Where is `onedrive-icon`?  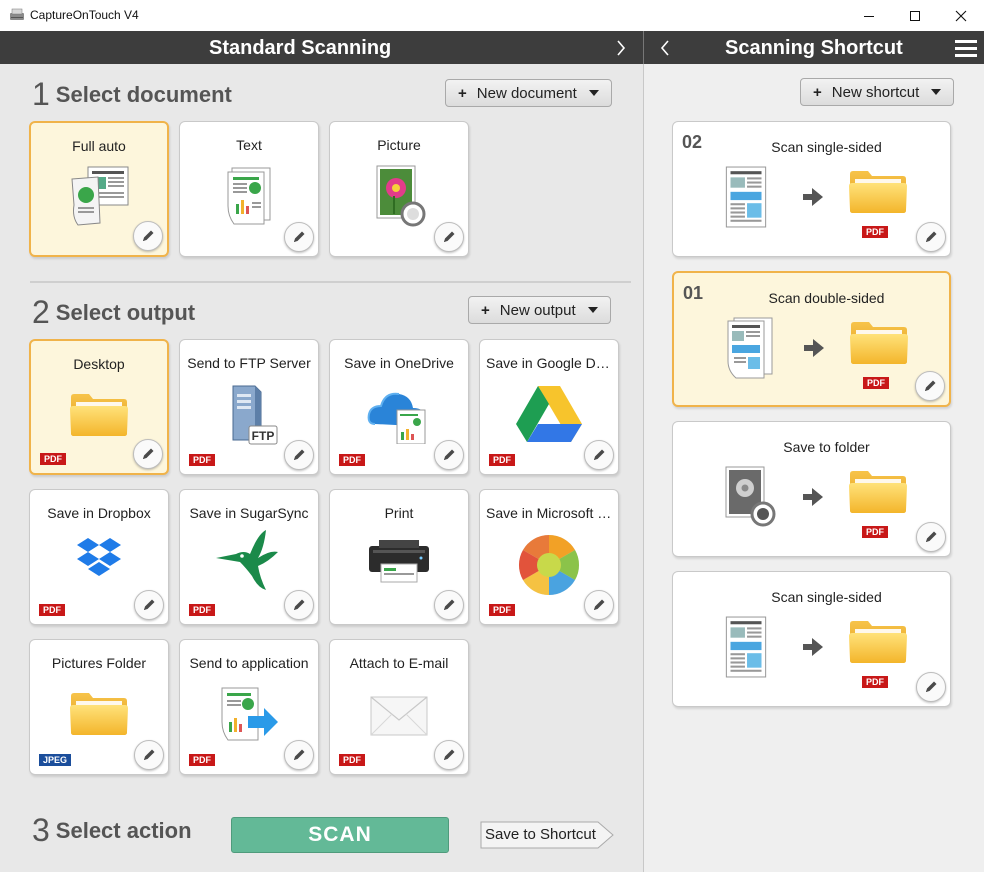
onedrive-icon is located at coordinates (396, 418).